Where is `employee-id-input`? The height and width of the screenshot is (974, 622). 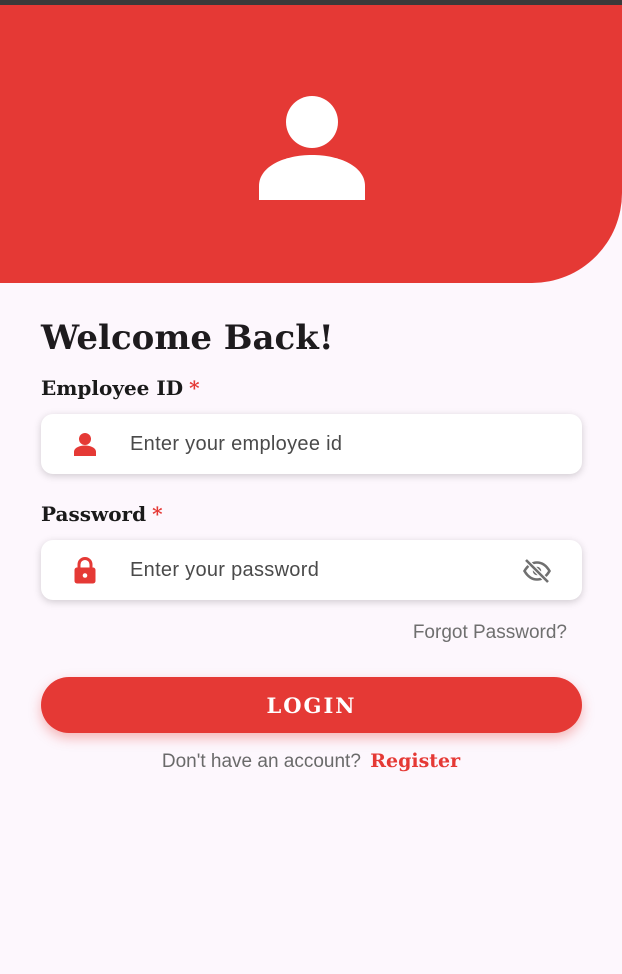
employee-id-input is located at coordinates (320, 444).